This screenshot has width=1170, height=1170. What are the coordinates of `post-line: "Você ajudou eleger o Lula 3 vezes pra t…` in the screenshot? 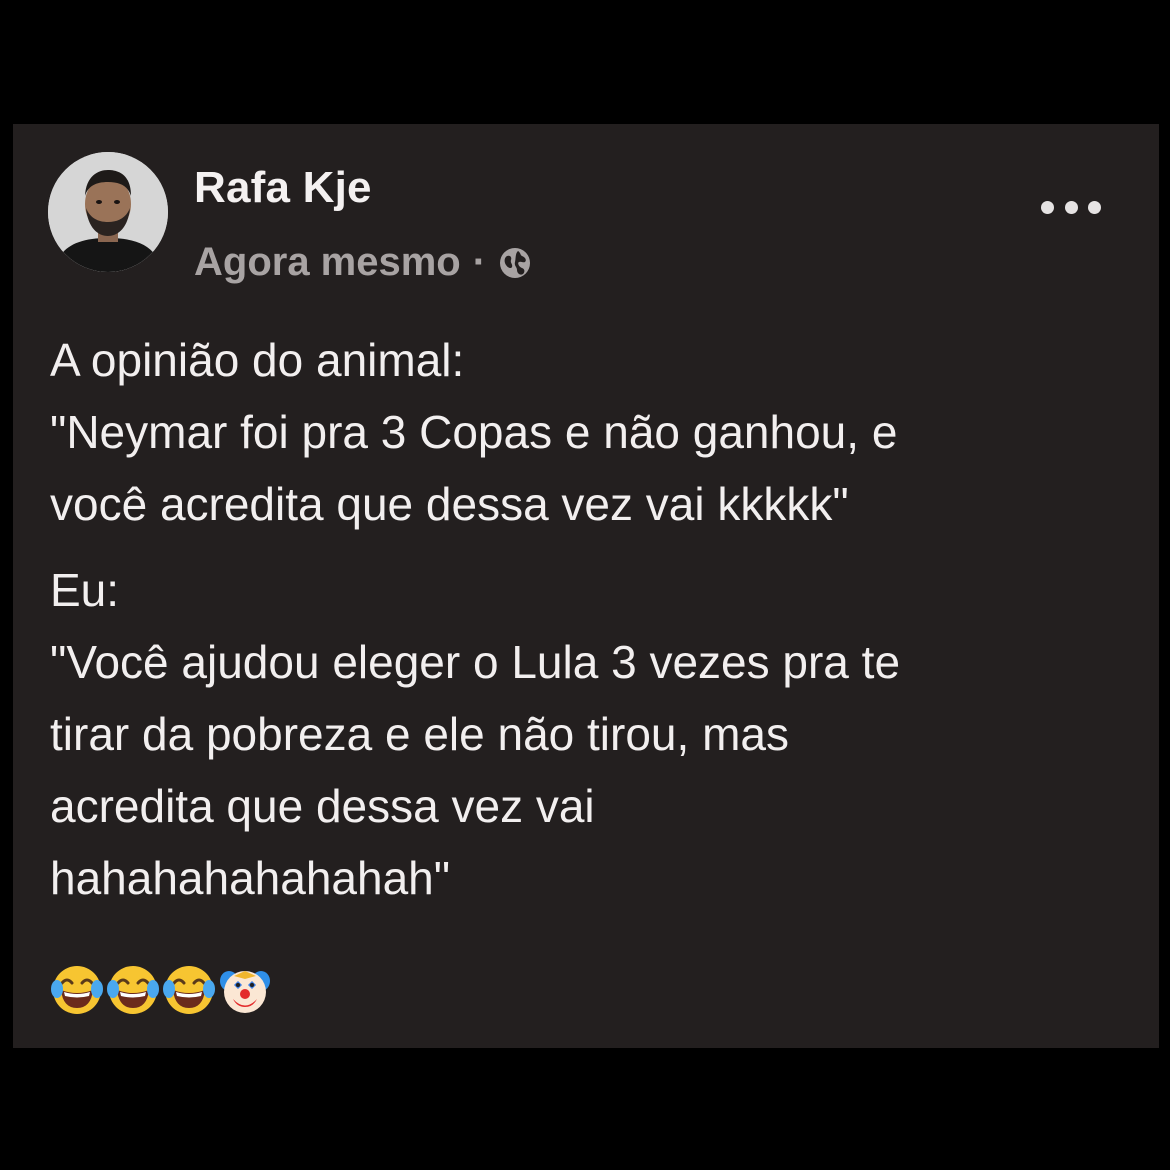 It's located at (475, 662).